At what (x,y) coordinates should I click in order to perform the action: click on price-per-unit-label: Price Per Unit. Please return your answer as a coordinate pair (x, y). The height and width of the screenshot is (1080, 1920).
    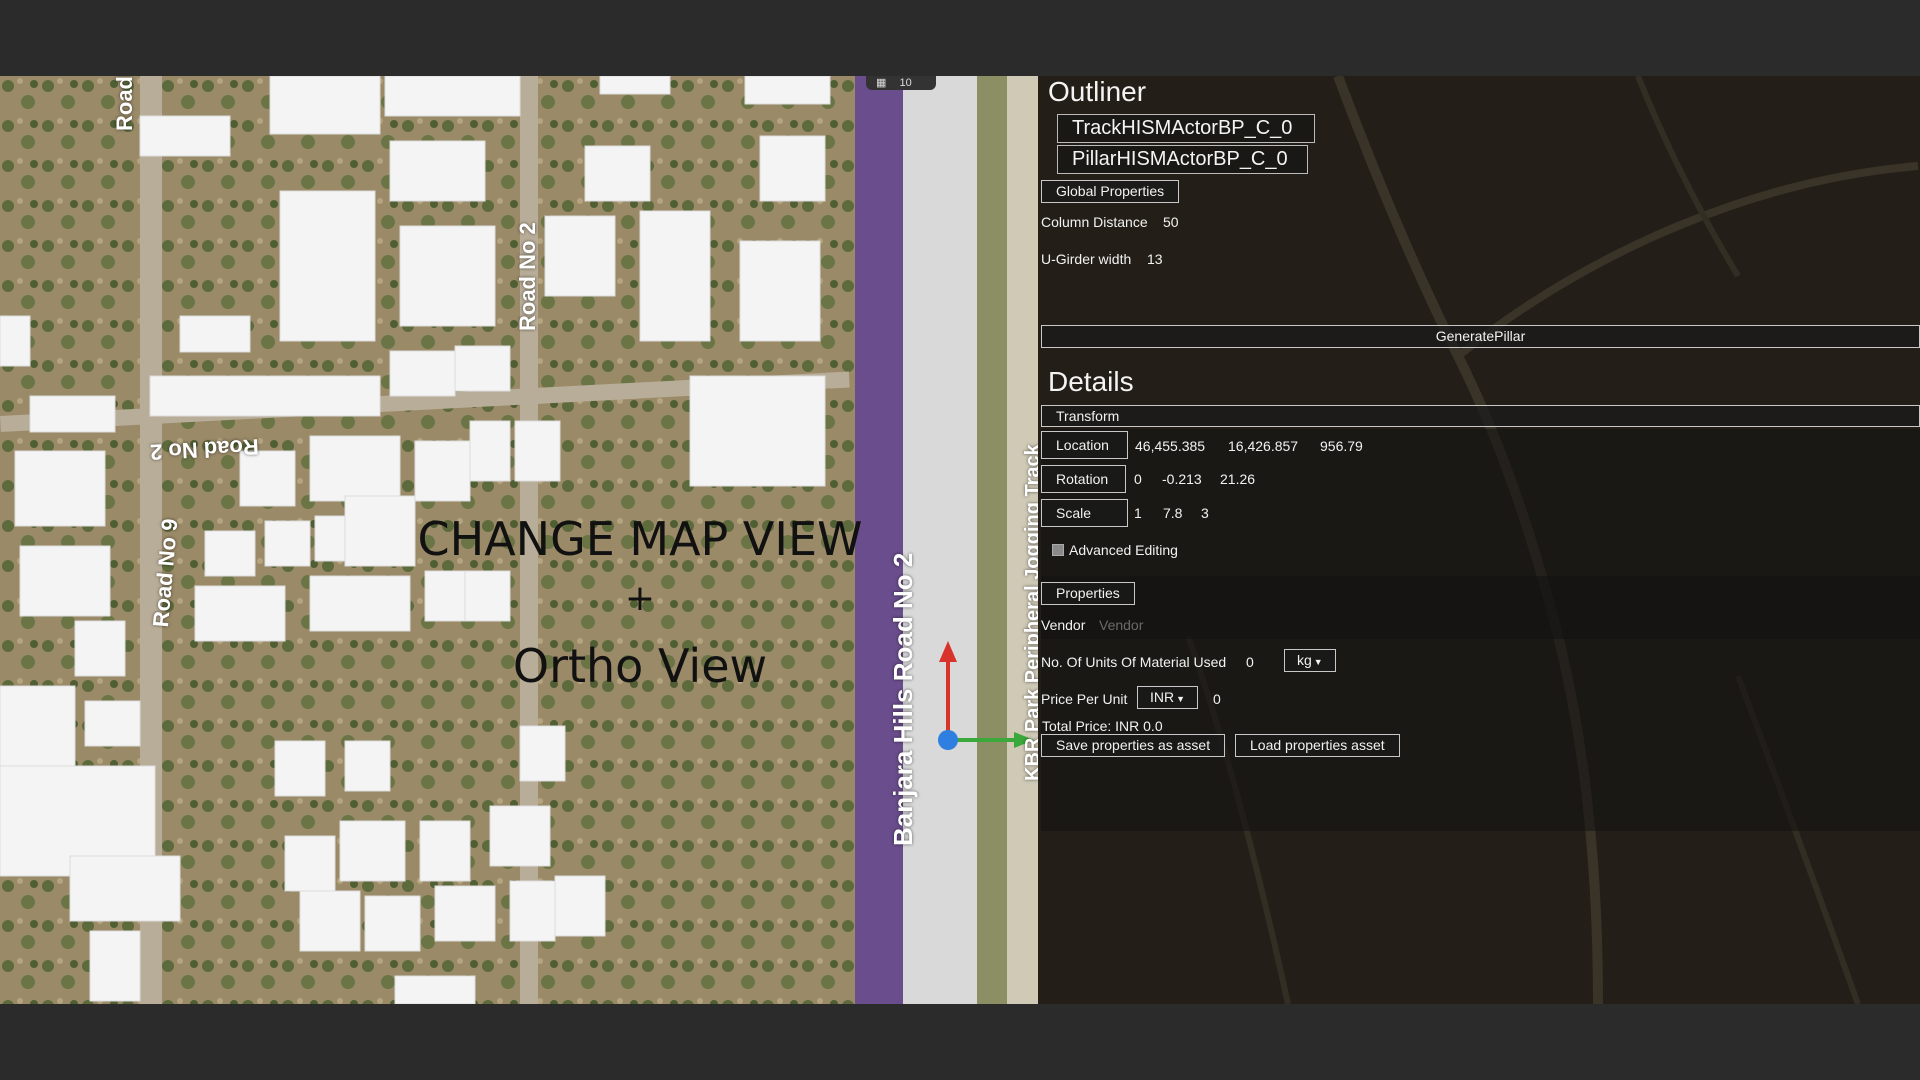
    Looking at the image, I should click on (1084, 699).